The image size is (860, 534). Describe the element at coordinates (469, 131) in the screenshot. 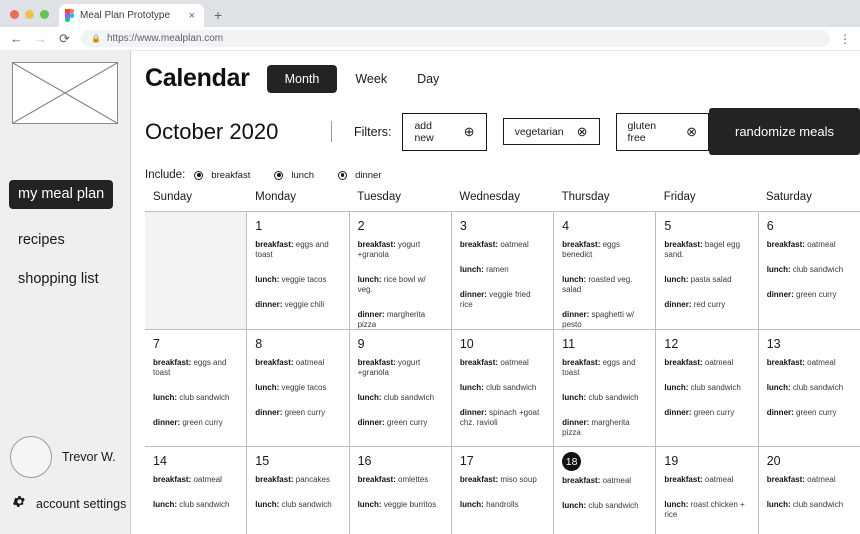

I see `plus-circle-icon: ⊕` at that location.